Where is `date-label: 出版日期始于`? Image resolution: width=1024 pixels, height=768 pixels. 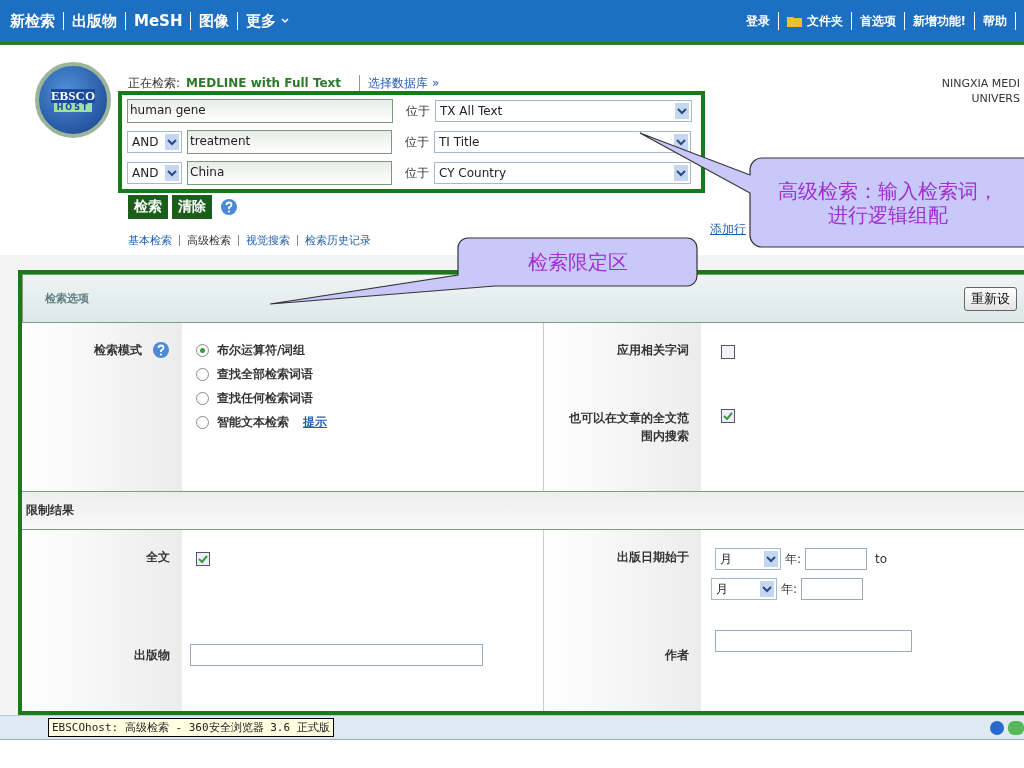 date-label: 出版日期始于 is located at coordinates (653, 557).